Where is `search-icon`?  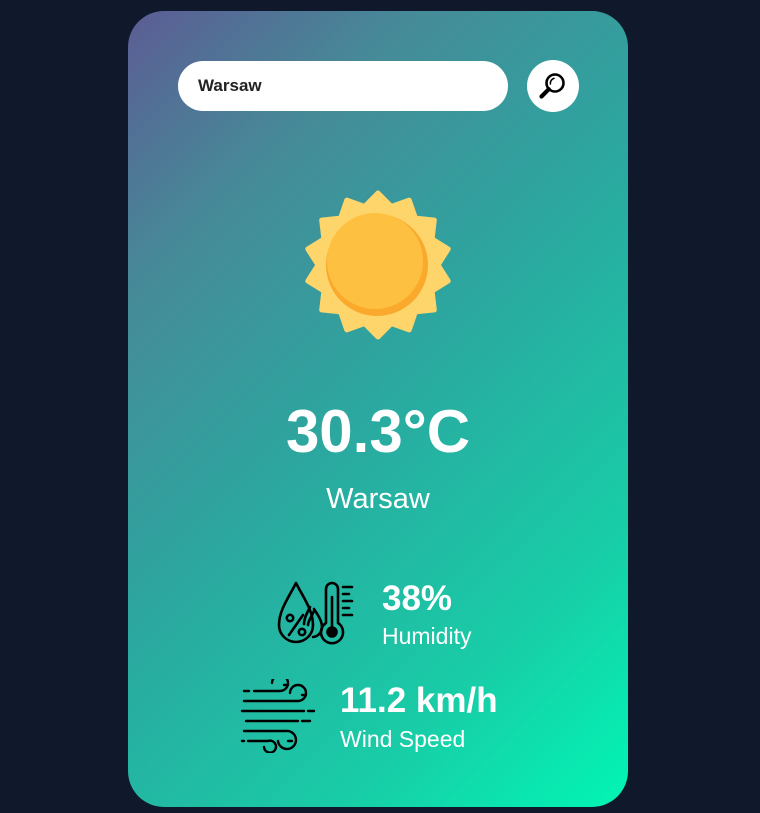
search-icon is located at coordinates (552, 86).